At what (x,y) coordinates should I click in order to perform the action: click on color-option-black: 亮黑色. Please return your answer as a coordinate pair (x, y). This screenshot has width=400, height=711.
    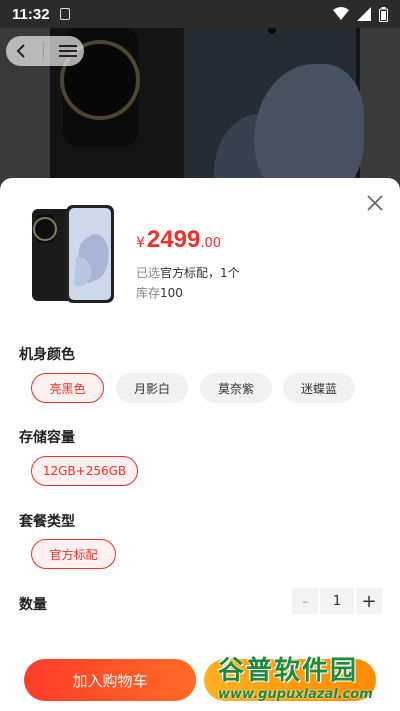
    Looking at the image, I should click on (67, 388).